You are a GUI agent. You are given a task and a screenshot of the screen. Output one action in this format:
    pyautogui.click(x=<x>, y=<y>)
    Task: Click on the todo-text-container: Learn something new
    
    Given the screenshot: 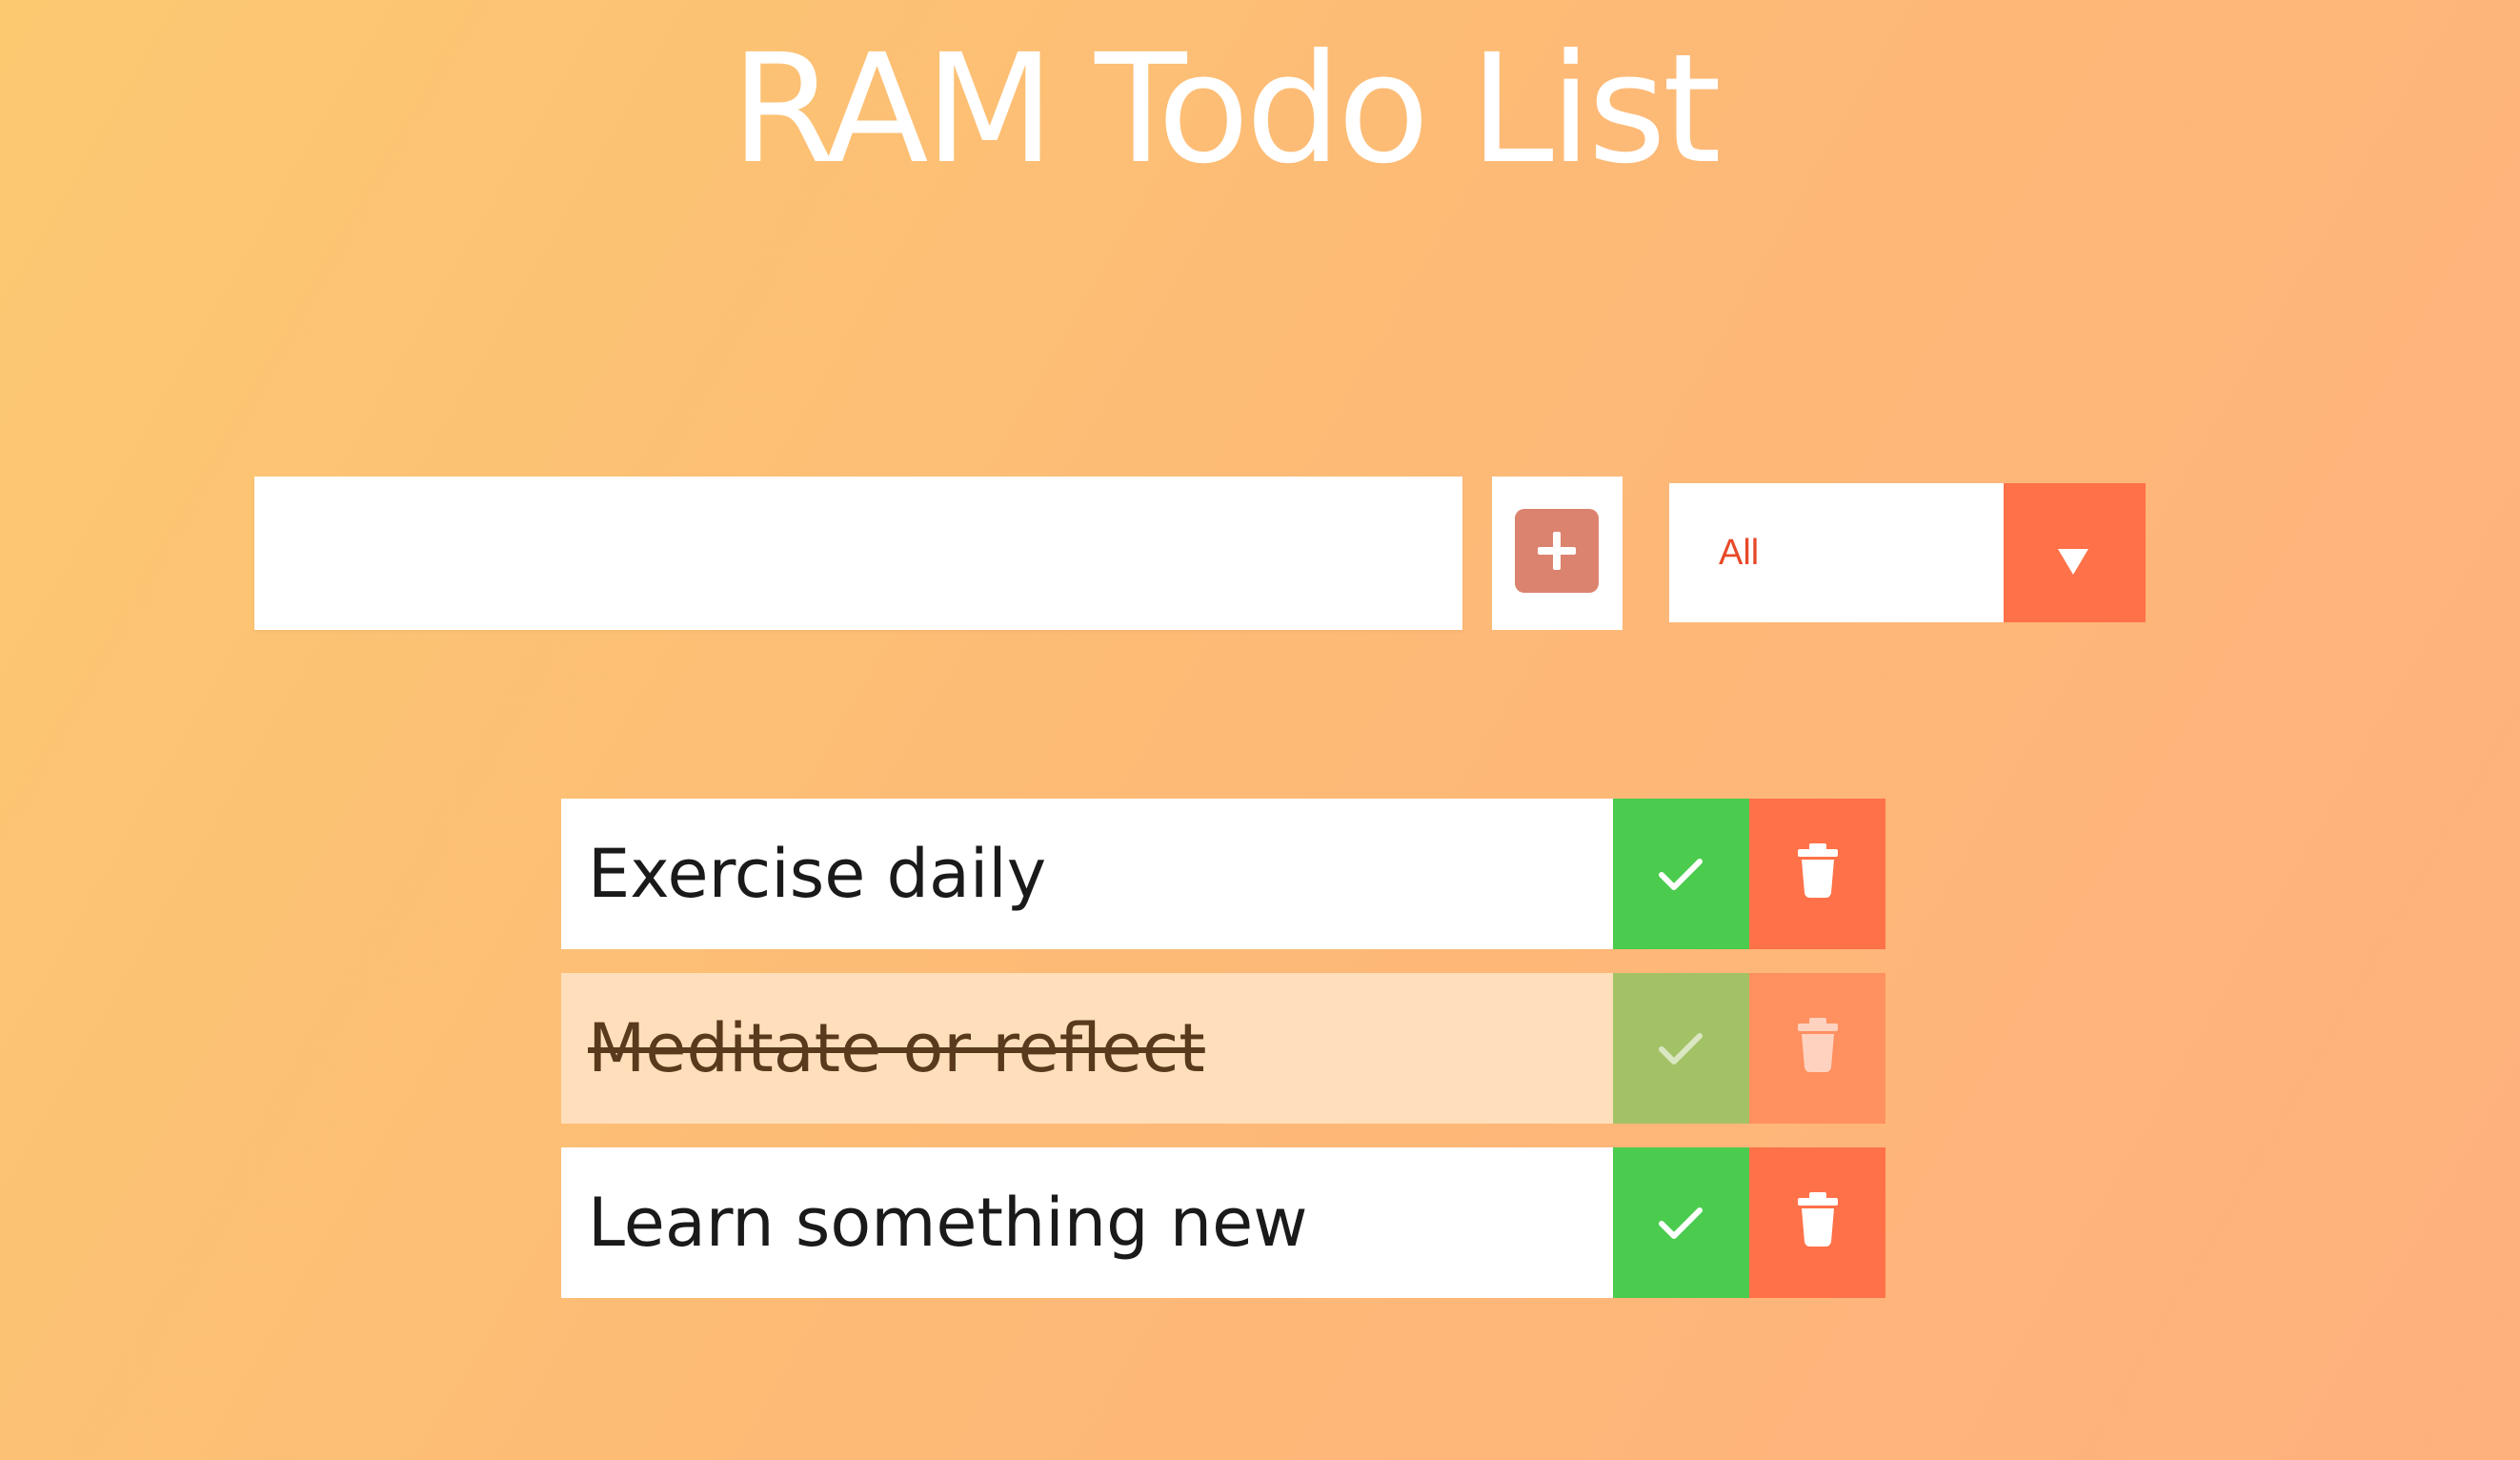 What is the action you would take?
    pyautogui.click(x=1087, y=1222)
    